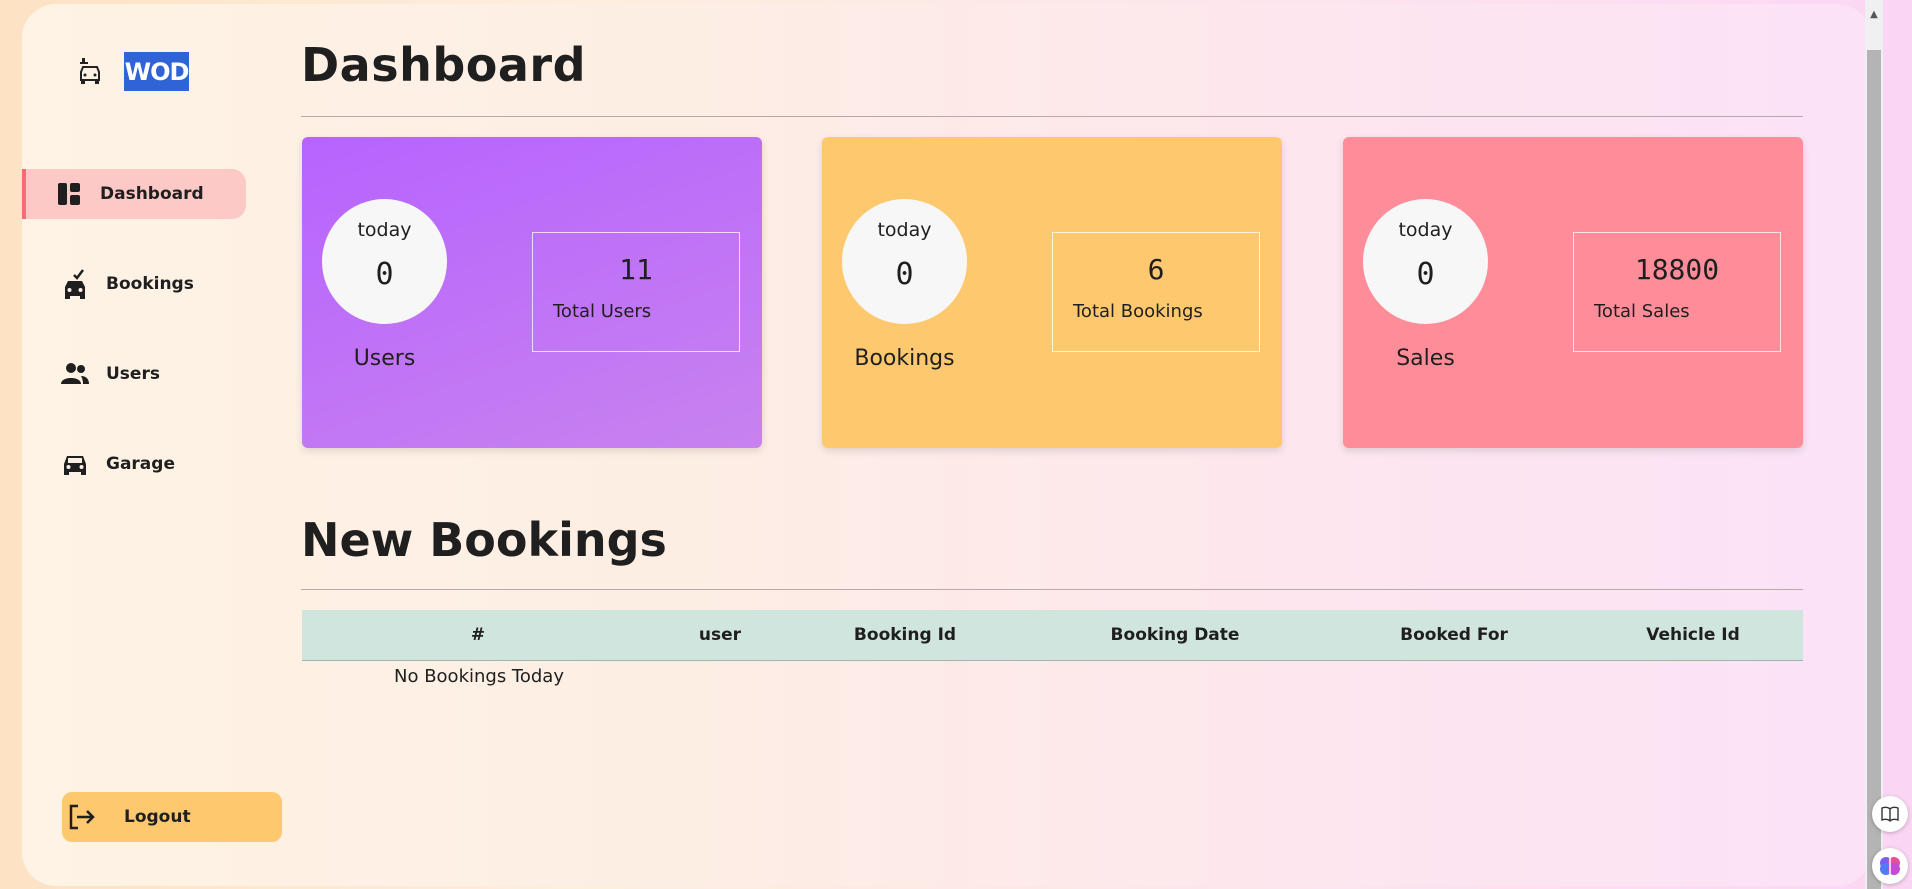 This screenshot has height=889, width=1912. Describe the element at coordinates (1890, 866) in the screenshot. I see `brain-assistant-icon` at that location.